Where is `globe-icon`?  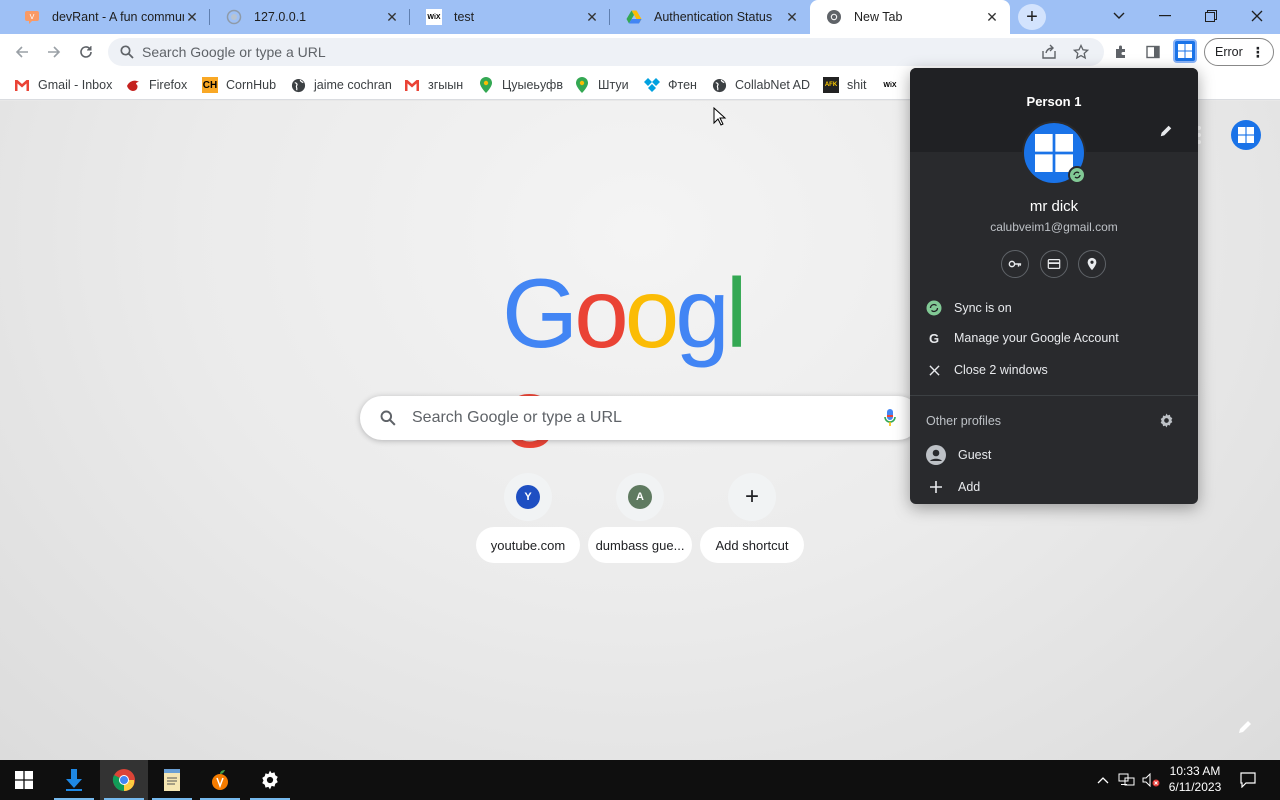 globe-icon is located at coordinates (298, 85).